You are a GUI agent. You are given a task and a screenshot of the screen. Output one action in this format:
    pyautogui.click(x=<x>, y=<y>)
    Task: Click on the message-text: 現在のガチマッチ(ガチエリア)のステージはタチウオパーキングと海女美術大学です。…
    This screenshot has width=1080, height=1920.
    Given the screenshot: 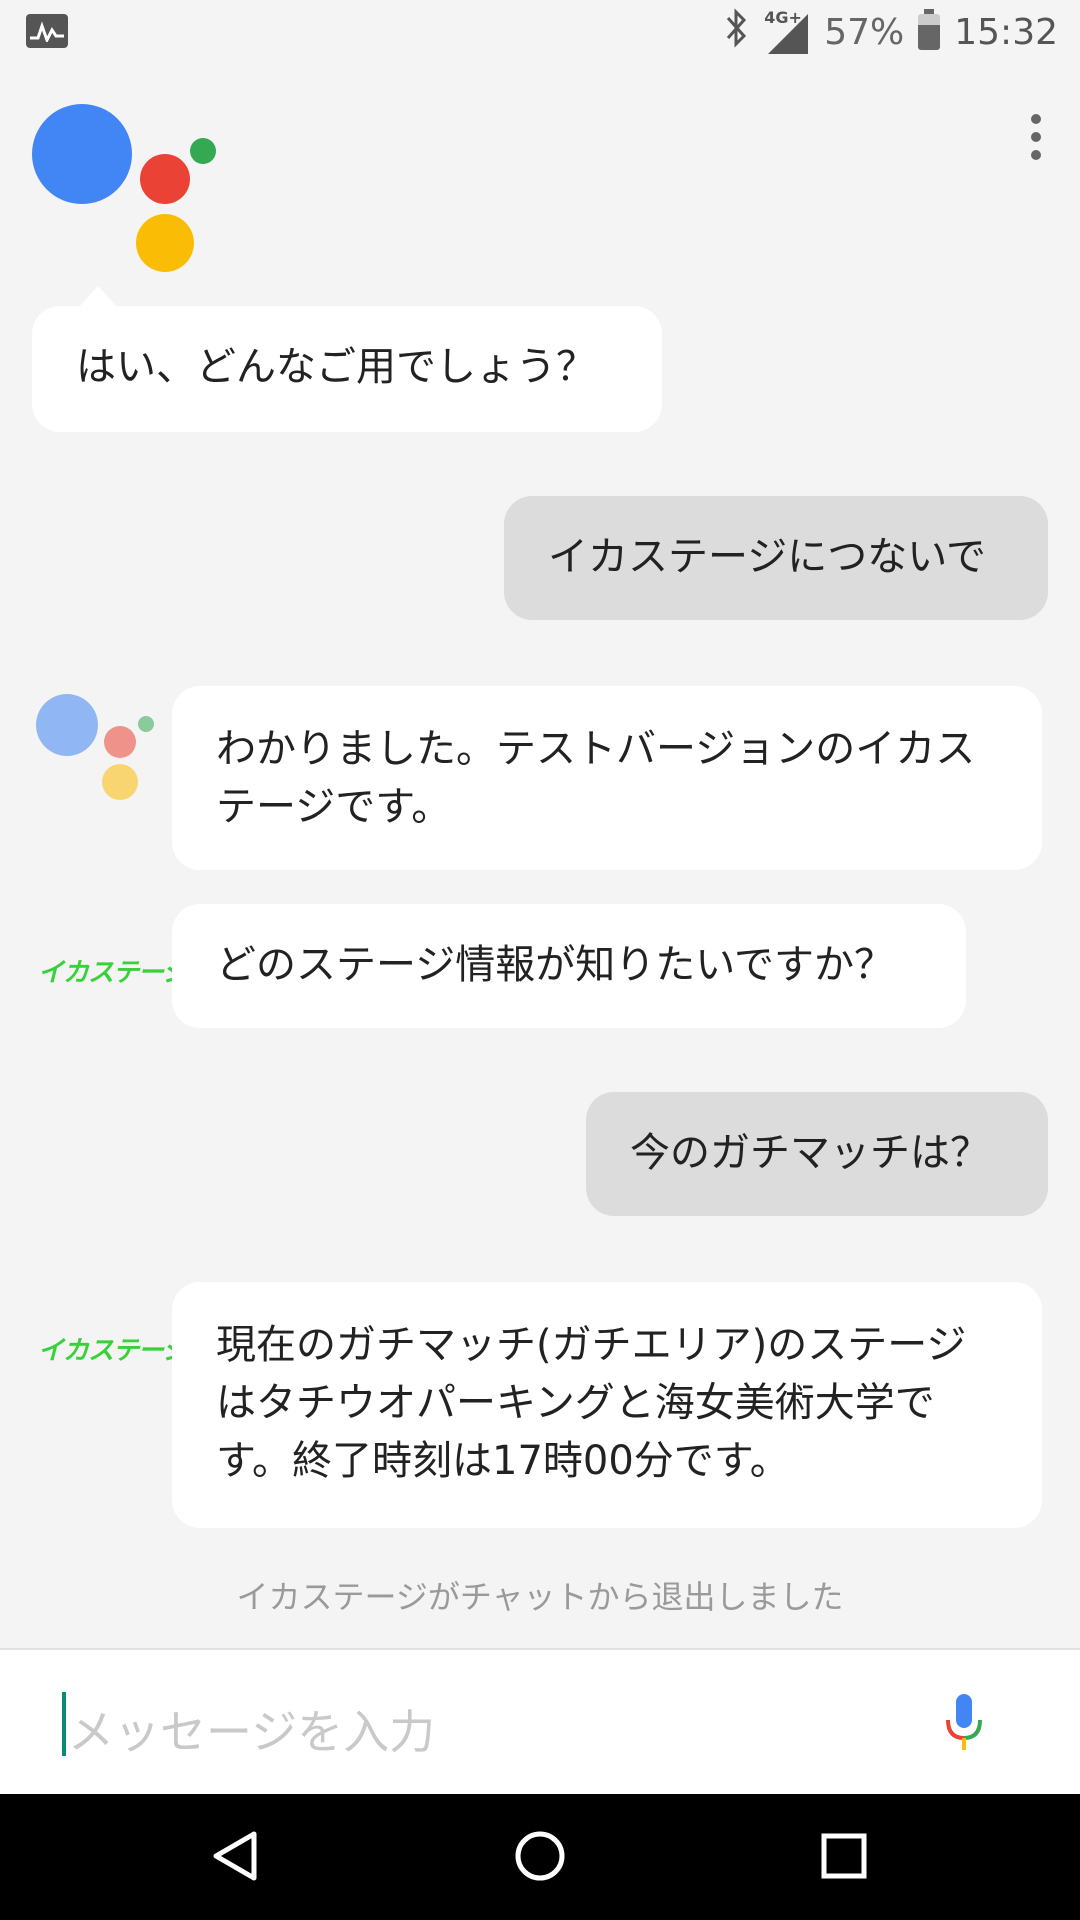 What is the action you would take?
    pyautogui.click(x=591, y=1403)
    